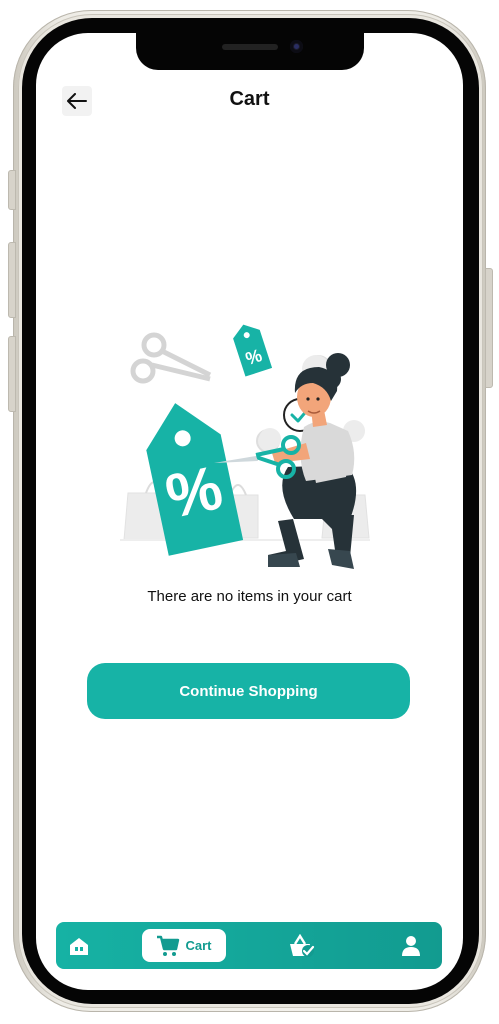 Image resolution: width=499 pixels, height=1024 pixels. Describe the element at coordinates (270, 439) in the screenshot. I see `coin` at that location.